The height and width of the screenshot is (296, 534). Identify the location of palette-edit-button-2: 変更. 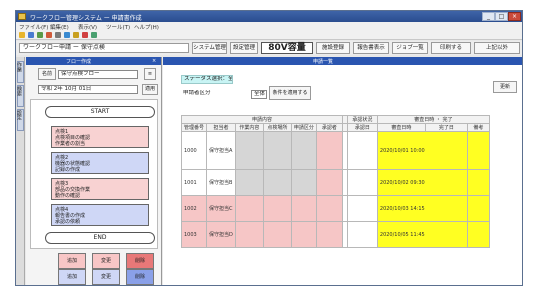
(106, 277).